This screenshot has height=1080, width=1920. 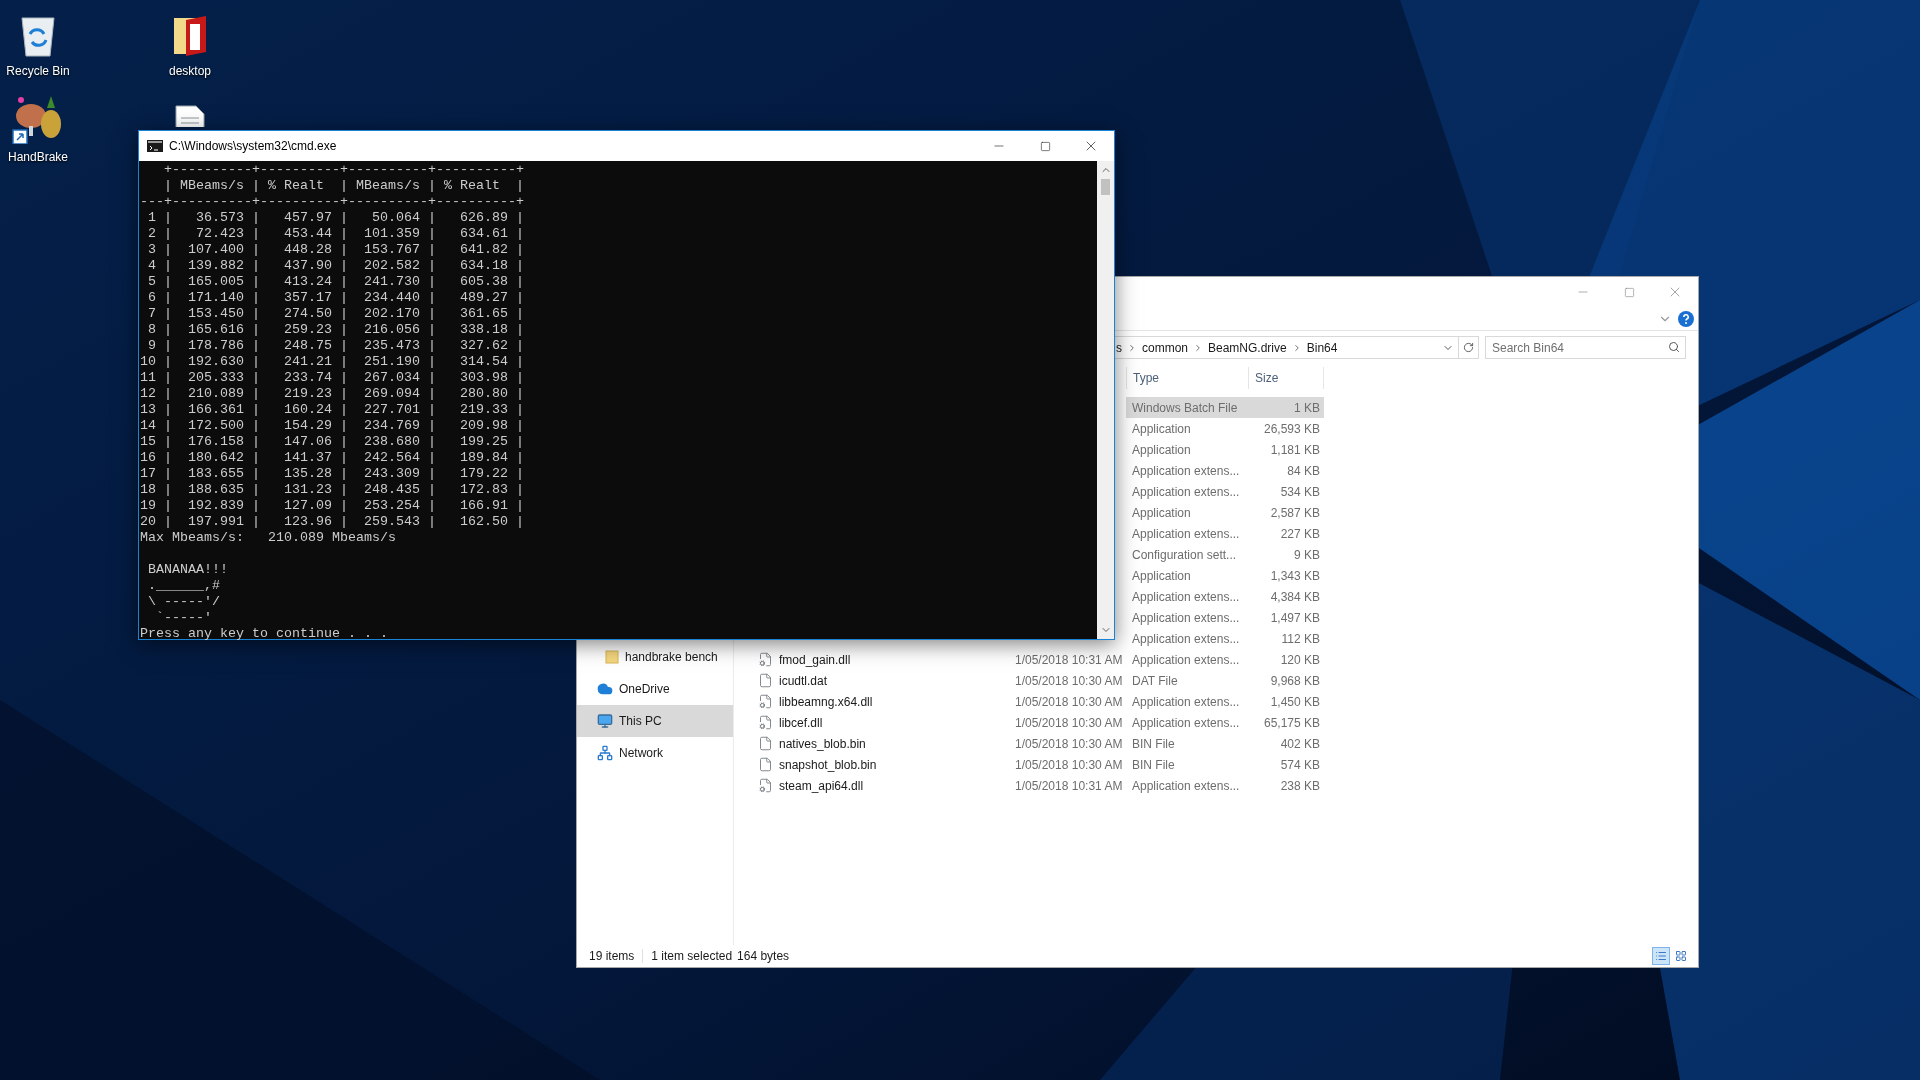 I want to click on file-size: 4,384 KB, so click(x=1295, y=597).